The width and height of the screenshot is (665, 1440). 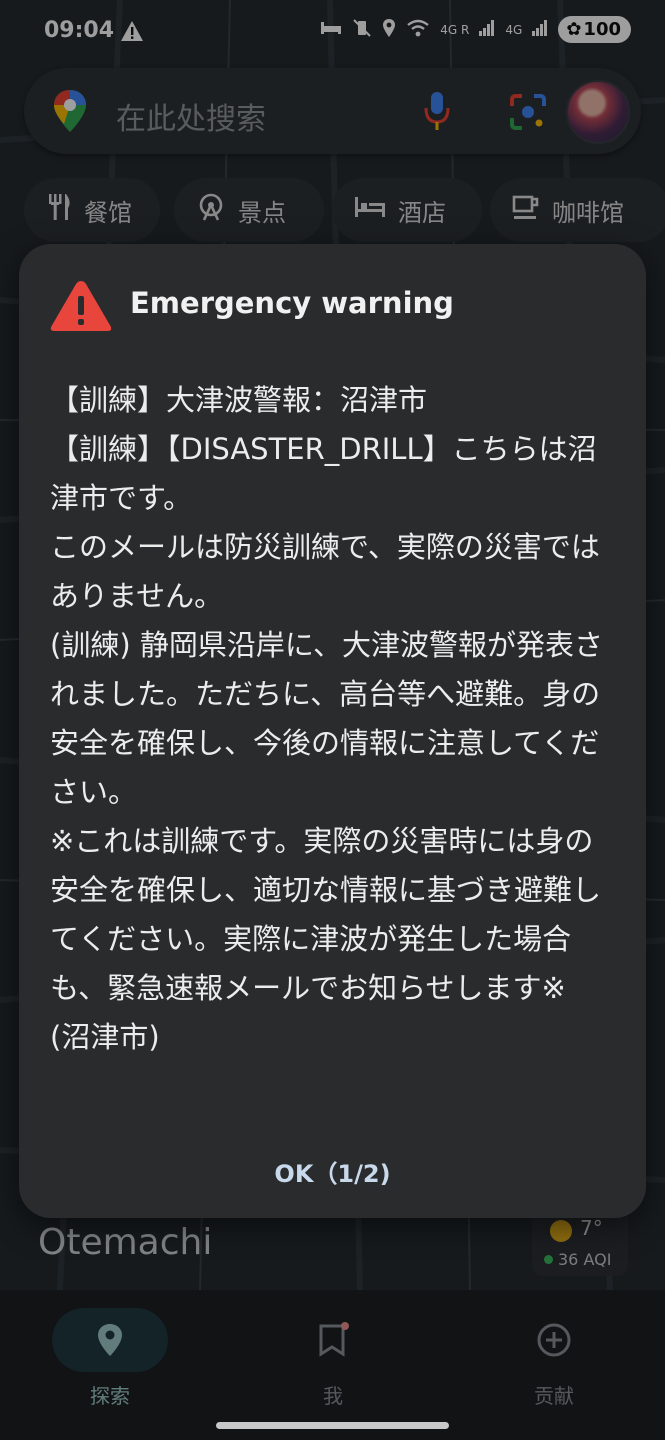 What do you see at coordinates (332, 1425) in the screenshot?
I see `home-indicator` at bounding box center [332, 1425].